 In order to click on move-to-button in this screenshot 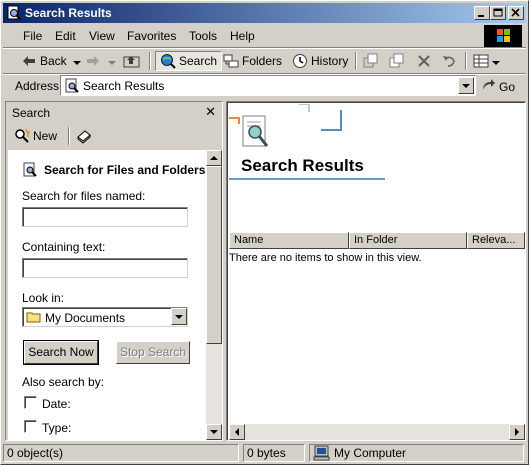, I will do `click(372, 61)`.